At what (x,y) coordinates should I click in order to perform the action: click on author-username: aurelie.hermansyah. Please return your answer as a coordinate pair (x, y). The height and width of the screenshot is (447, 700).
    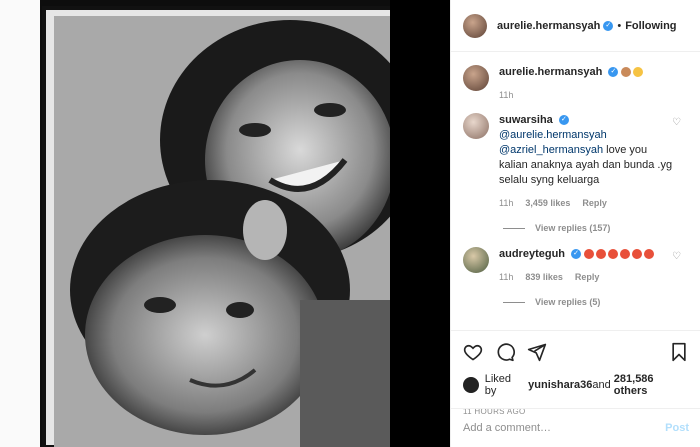
    Looking at the image, I should click on (548, 26).